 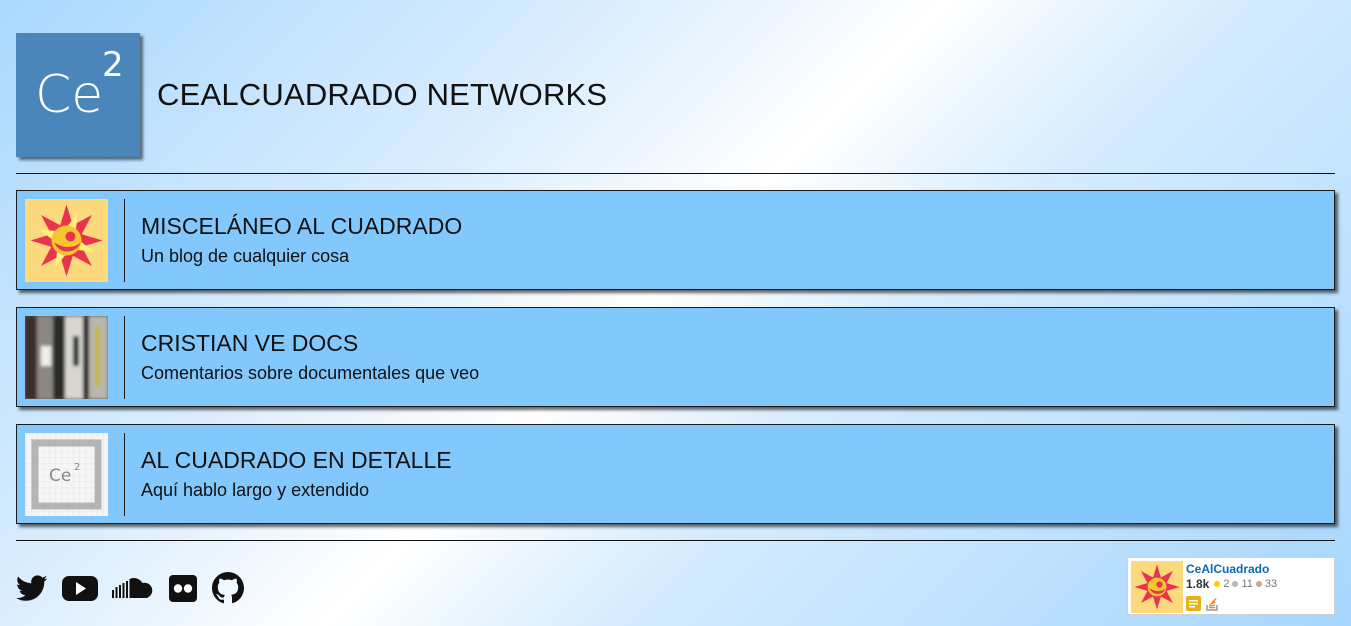 What do you see at coordinates (249, 343) in the screenshot?
I see `card-title: CRISTIAN VE DOCS` at bounding box center [249, 343].